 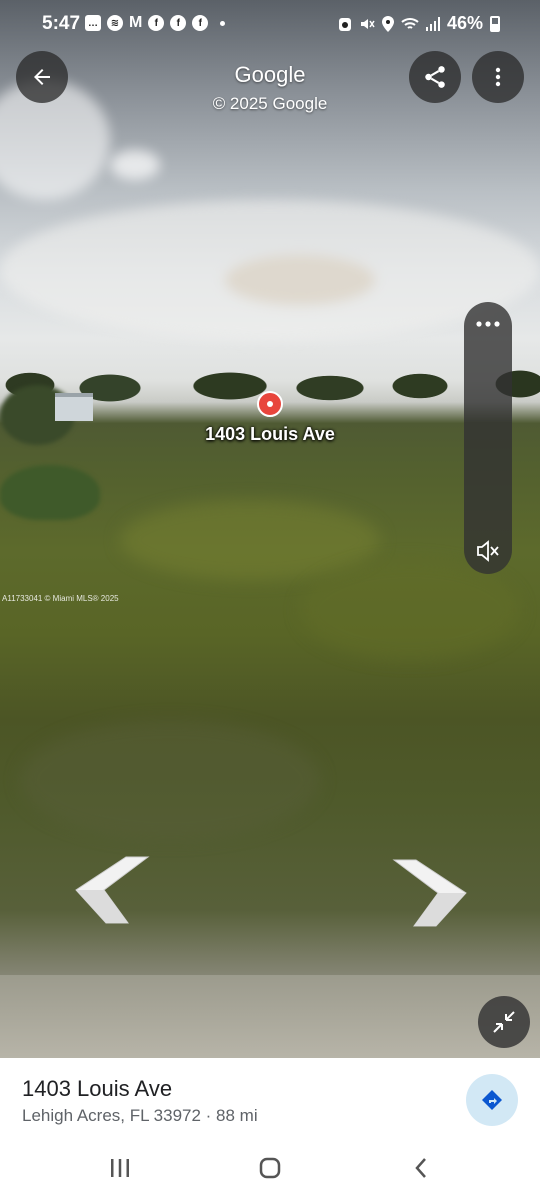 What do you see at coordinates (464, 23) in the screenshot?
I see `battery-percent: 46%` at bounding box center [464, 23].